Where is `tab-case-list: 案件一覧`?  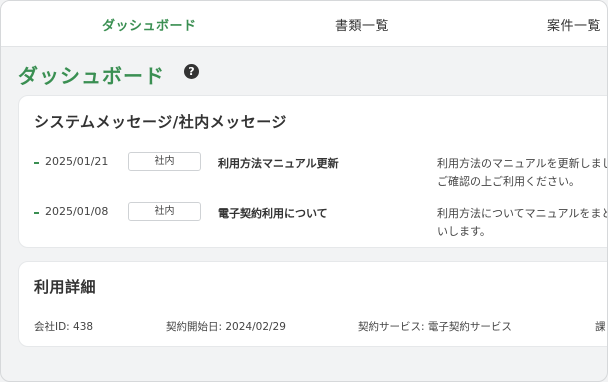
tab-case-list: 案件一覧 is located at coordinates (574, 24).